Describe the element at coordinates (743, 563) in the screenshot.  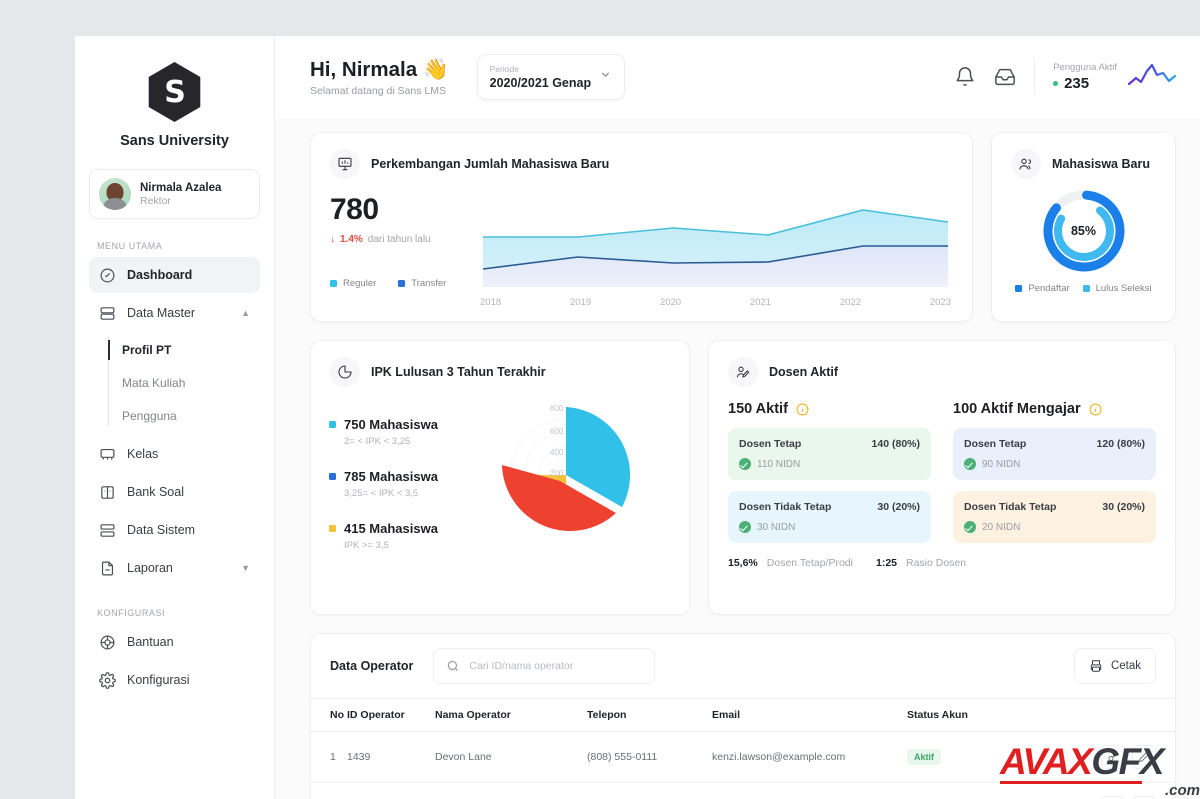
I see `stat-value: 15,6%` at that location.